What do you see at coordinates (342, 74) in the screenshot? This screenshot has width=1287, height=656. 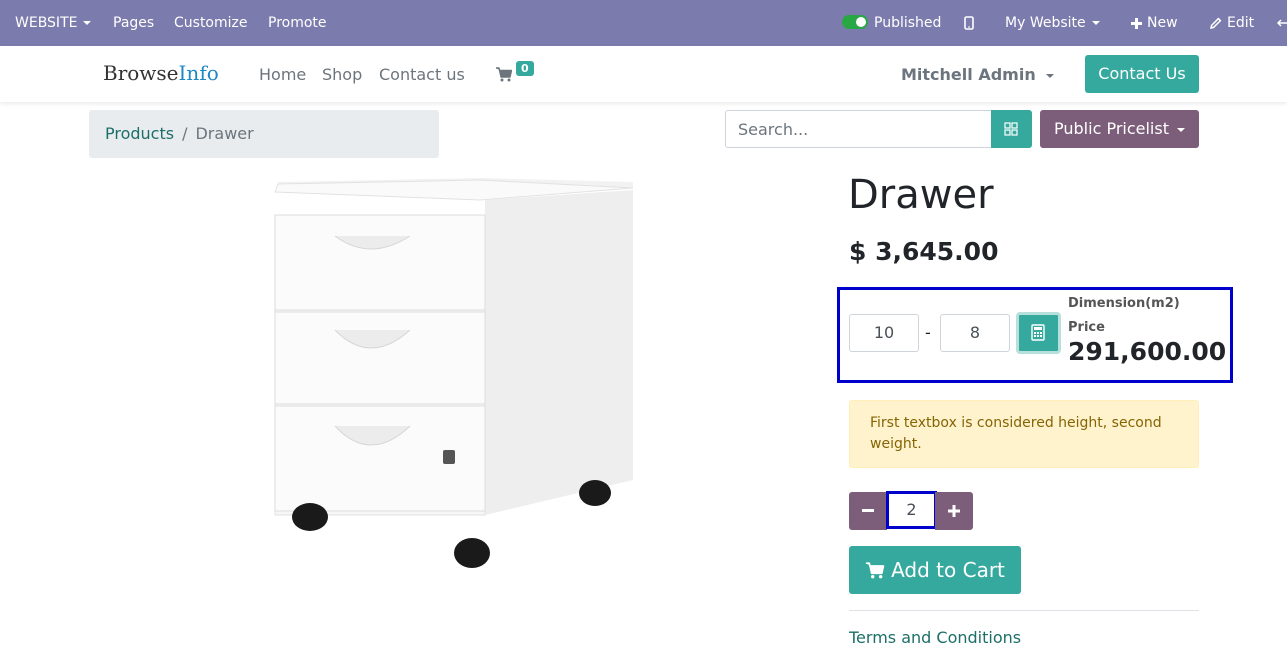 I see `nav-shop: Shop` at bounding box center [342, 74].